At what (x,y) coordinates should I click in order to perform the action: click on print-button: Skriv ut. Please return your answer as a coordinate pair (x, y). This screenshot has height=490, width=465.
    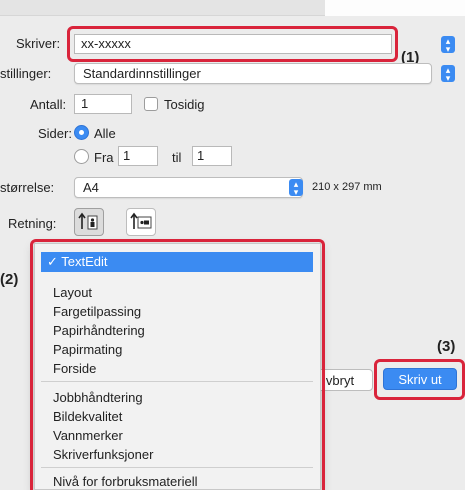
    Looking at the image, I should click on (420, 379).